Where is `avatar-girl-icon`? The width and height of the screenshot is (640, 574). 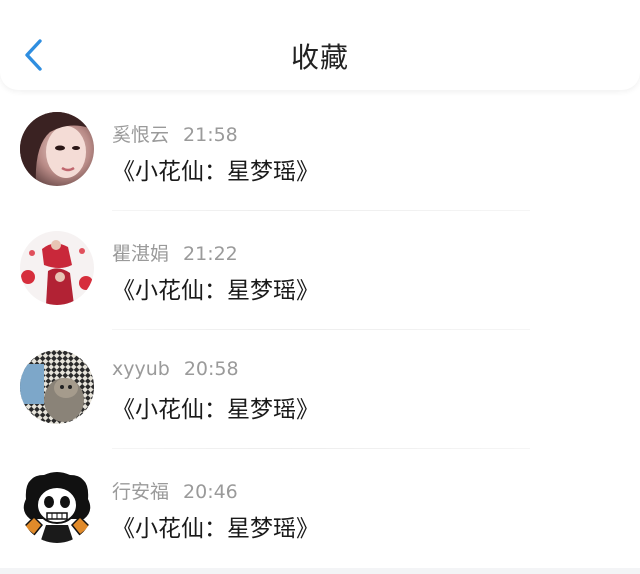
avatar-girl-icon is located at coordinates (57, 149).